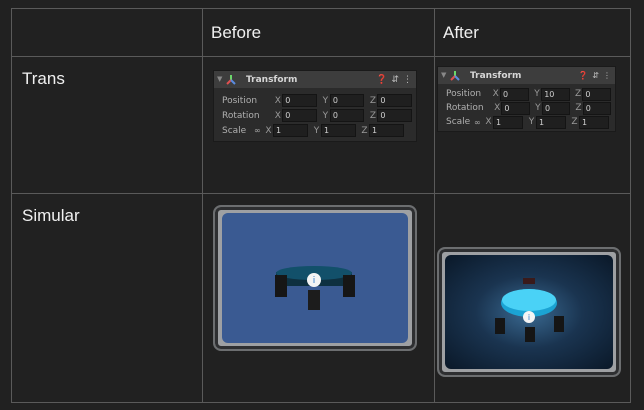 The height and width of the screenshot is (410, 644). What do you see at coordinates (532, 32) in the screenshot?
I see `header-after: After` at bounding box center [532, 32].